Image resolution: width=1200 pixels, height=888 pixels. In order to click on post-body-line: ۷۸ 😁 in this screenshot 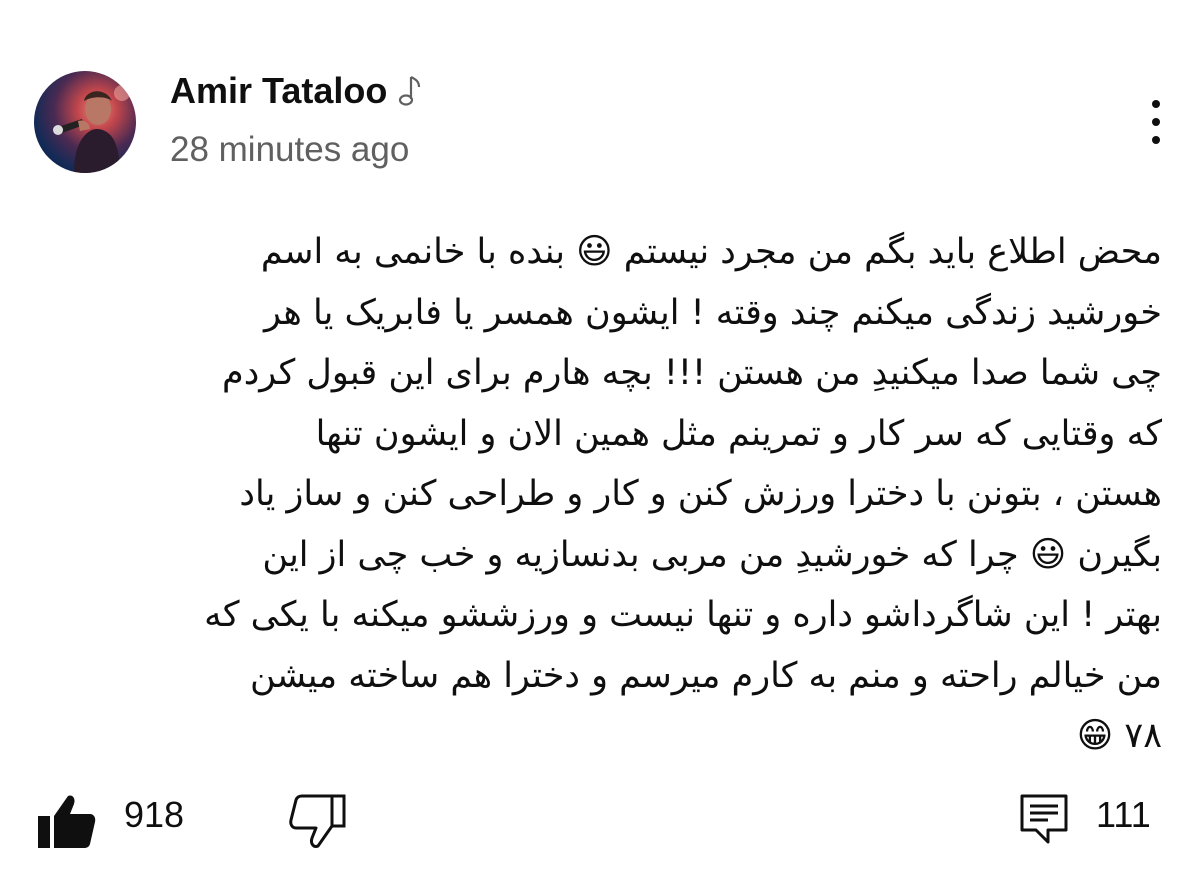, I will do `click(1119, 736)`.